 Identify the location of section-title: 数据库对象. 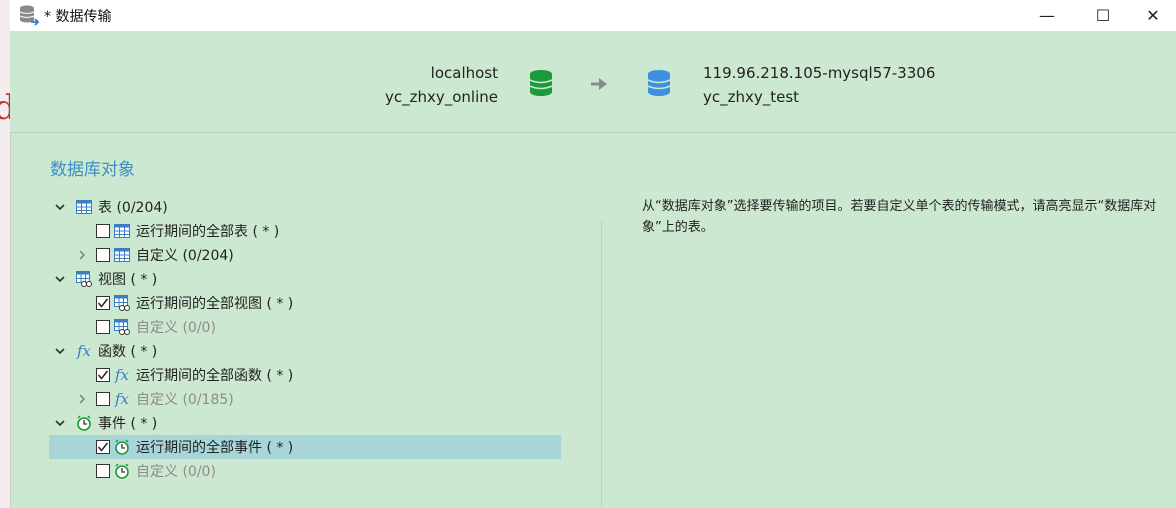
(92, 170).